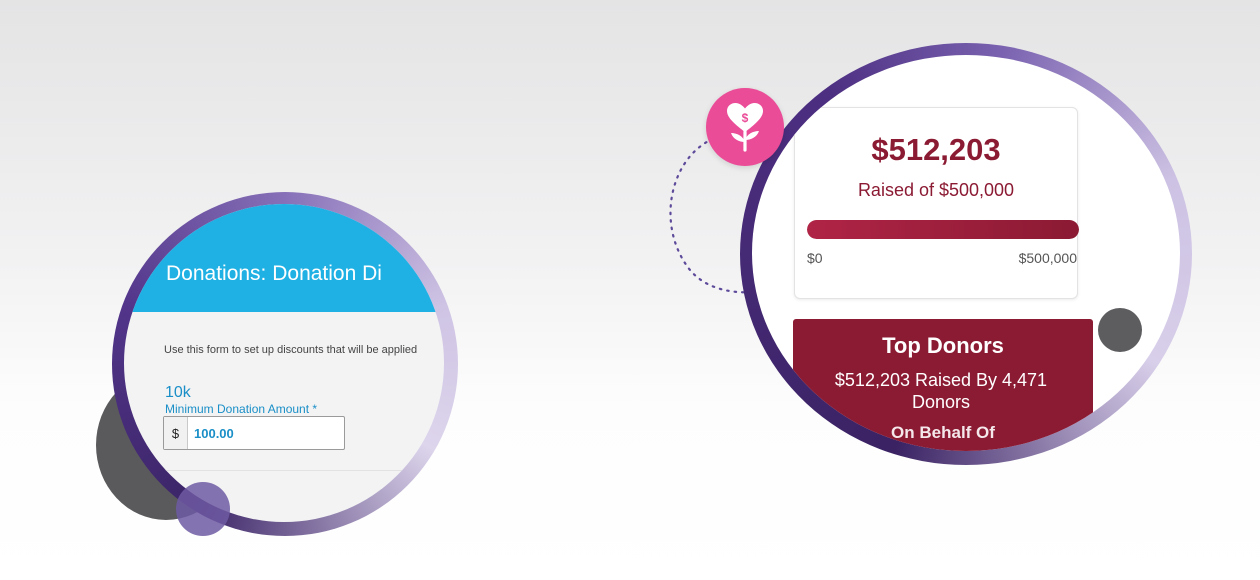 The height and width of the screenshot is (580, 1260). I want to click on progress-bar-fill, so click(943, 229).